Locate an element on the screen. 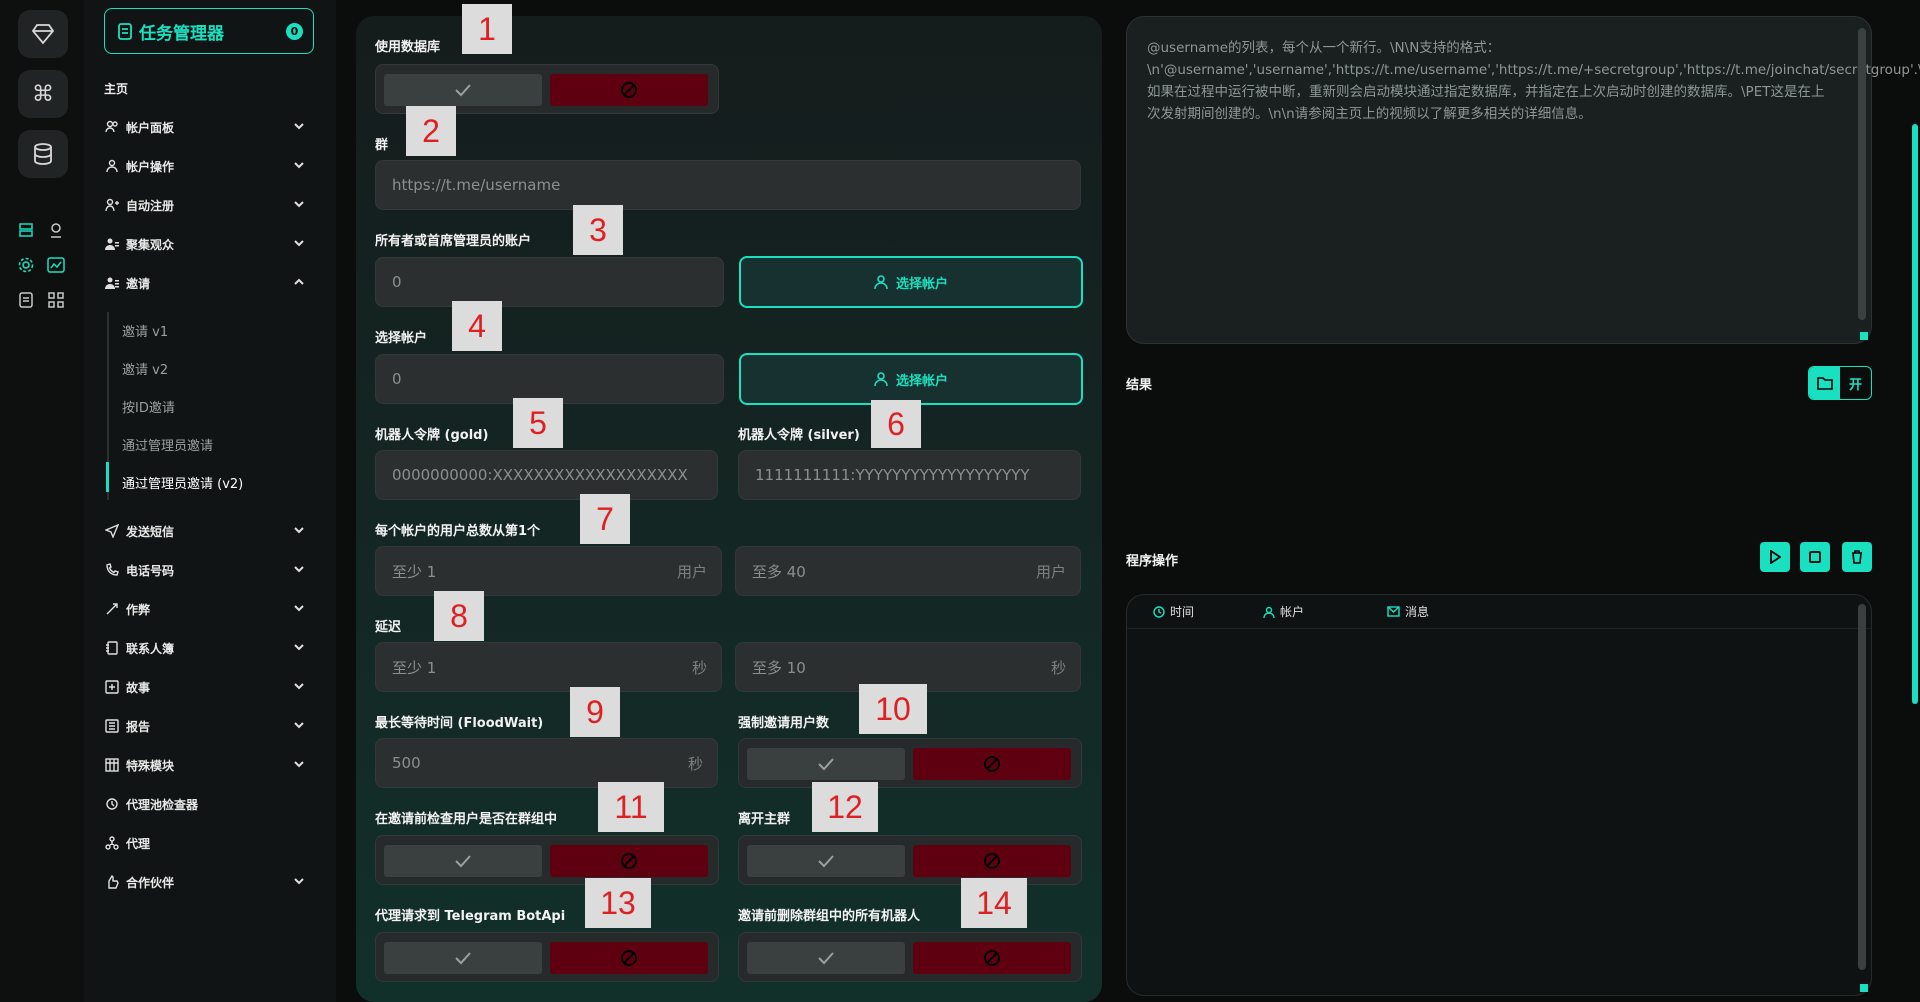 This screenshot has height=1002, width=1920. submenu-invite-via-admin: 通过管理员邀请 is located at coordinates (167, 444).